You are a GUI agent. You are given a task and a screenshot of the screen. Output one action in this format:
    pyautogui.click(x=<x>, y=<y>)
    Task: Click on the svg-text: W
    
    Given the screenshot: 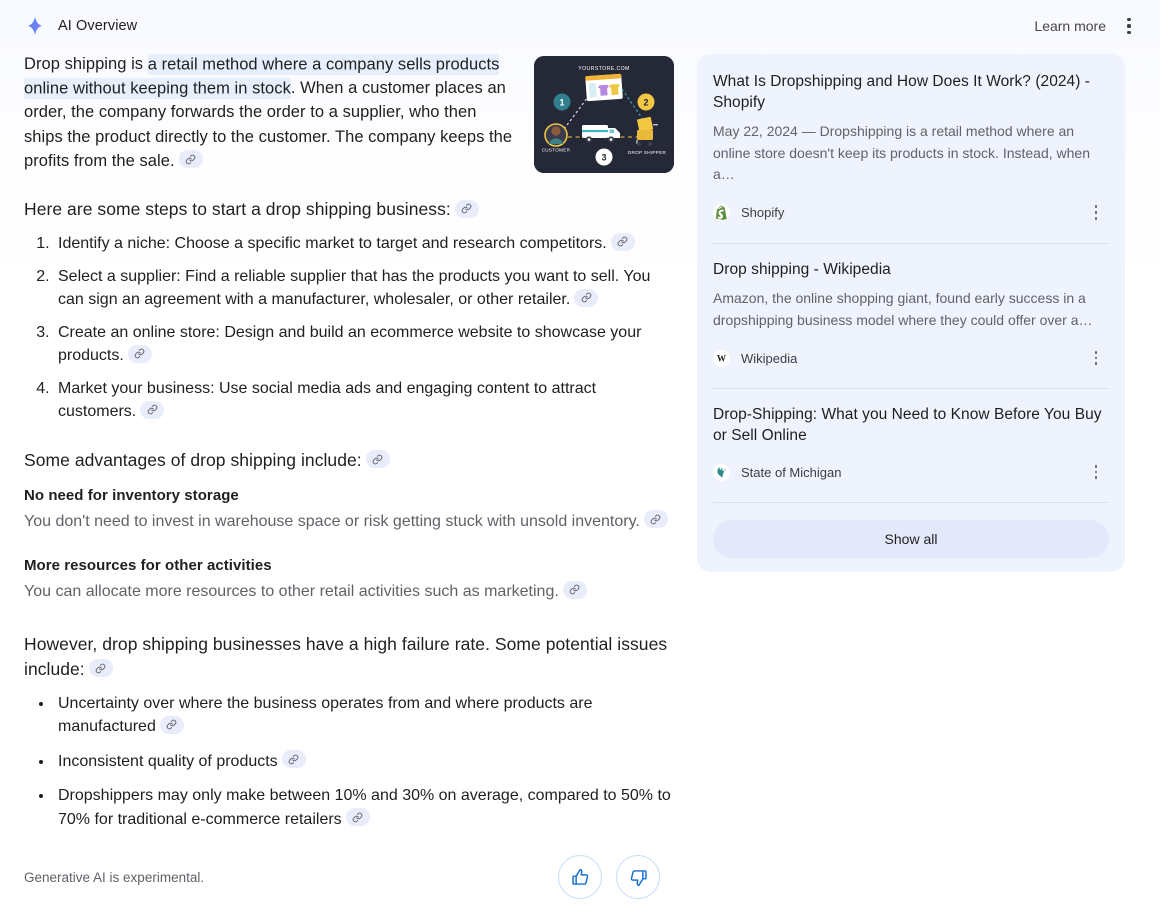 What is the action you would take?
    pyautogui.click(x=722, y=358)
    